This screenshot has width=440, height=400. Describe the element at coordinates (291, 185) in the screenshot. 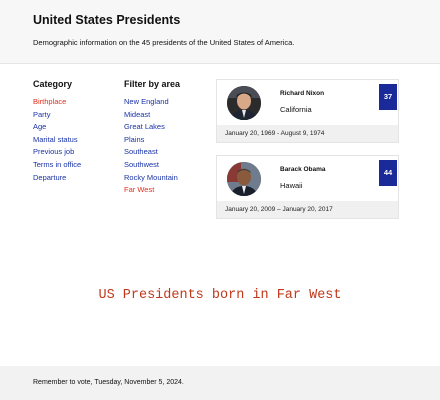

I see `president-birth-state: Hawaii` at that location.